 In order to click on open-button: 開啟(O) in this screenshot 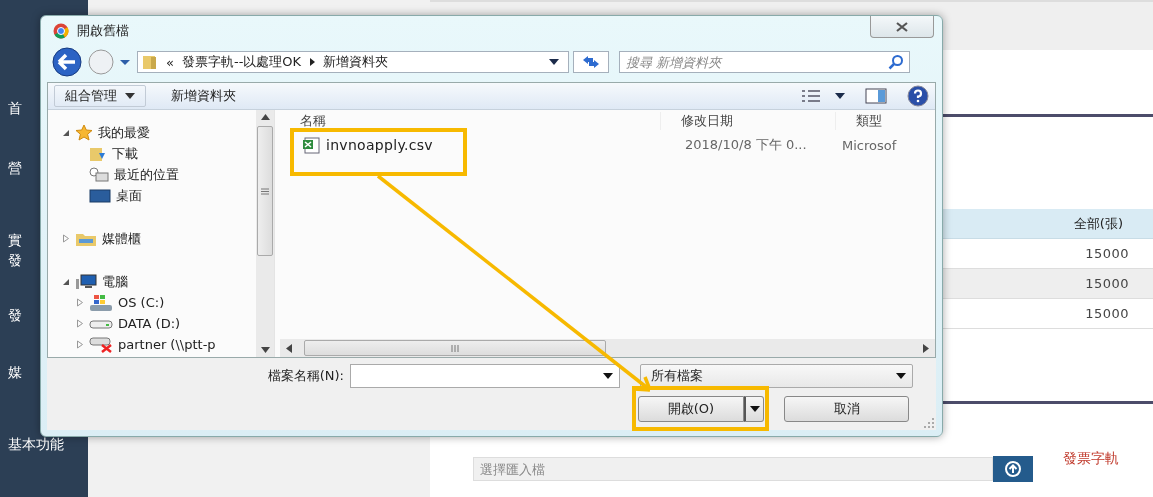, I will do `click(691, 409)`.